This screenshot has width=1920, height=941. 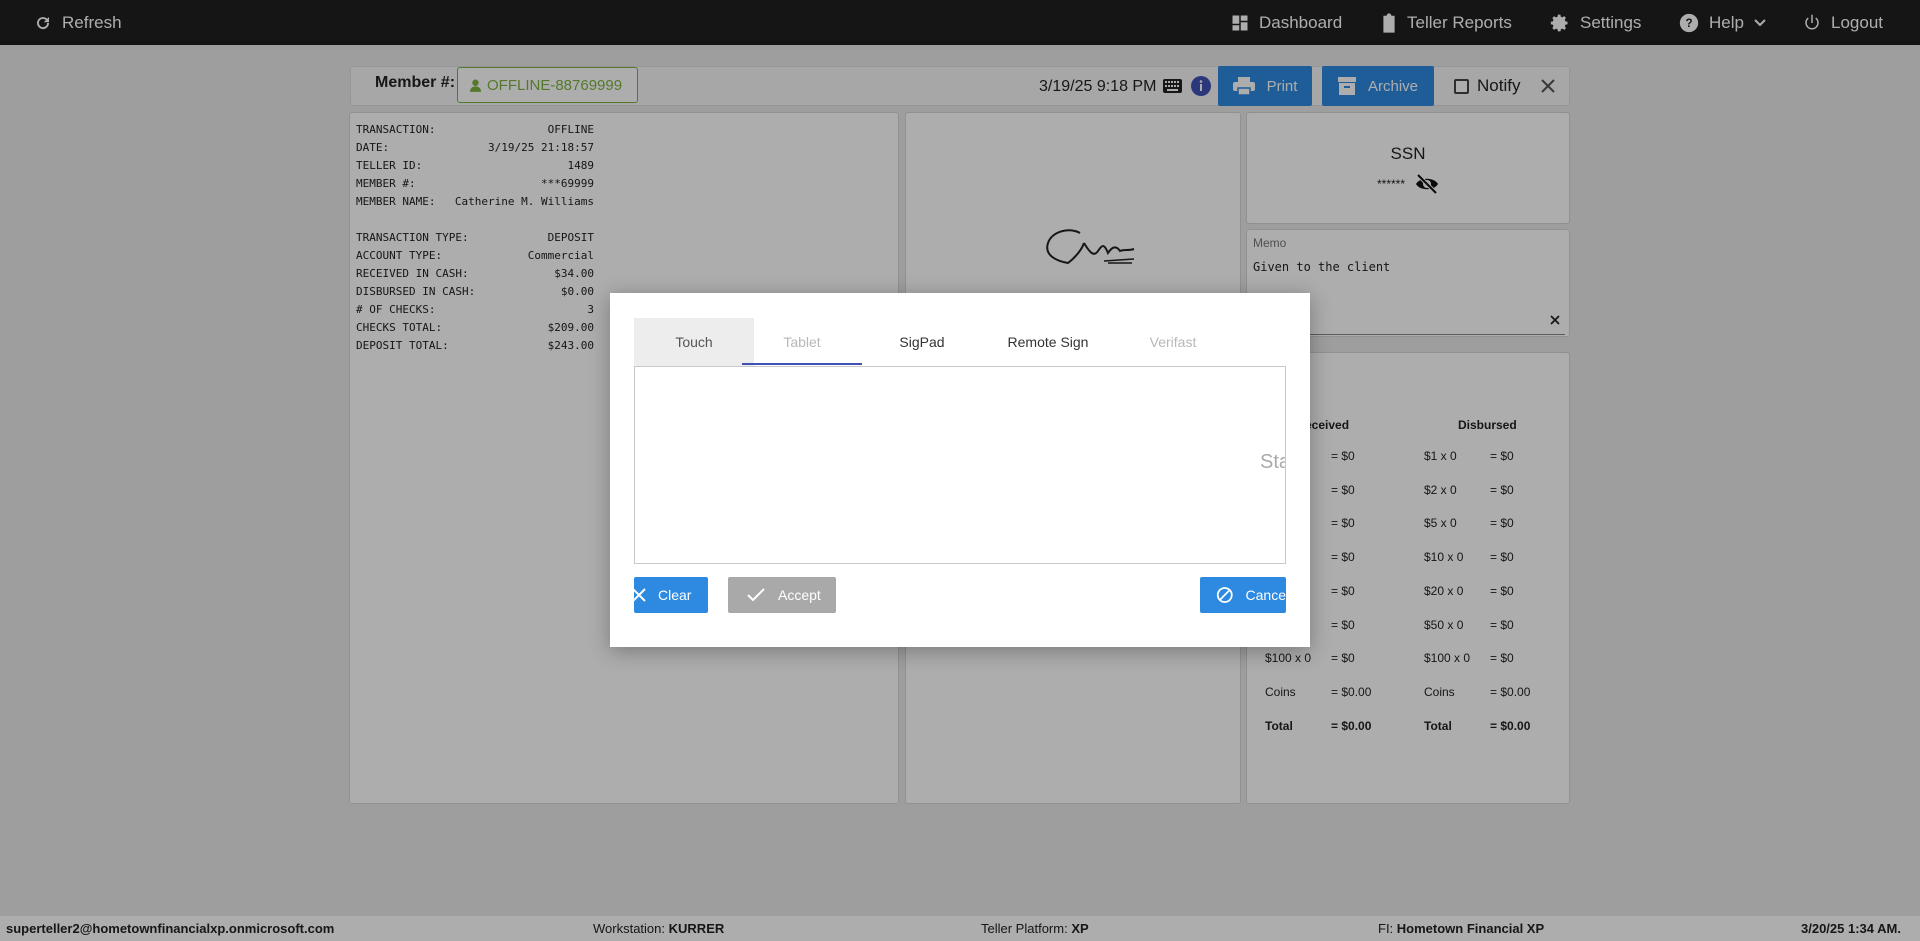 What do you see at coordinates (694, 342) in the screenshot?
I see `tab-touch: Touch` at bounding box center [694, 342].